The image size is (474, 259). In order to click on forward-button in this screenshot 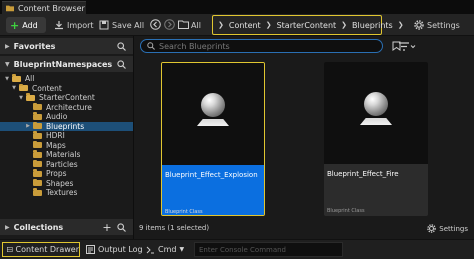, I will do `click(169, 24)`.